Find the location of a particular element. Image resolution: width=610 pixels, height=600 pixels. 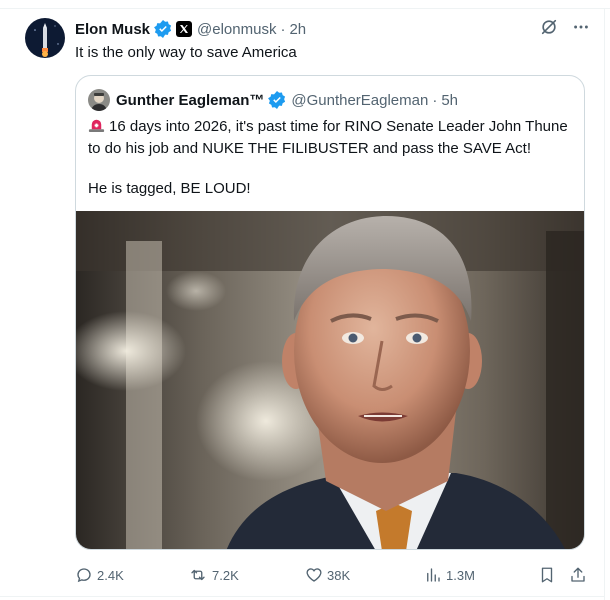

reply-count: 2.4K is located at coordinates (110, 575).